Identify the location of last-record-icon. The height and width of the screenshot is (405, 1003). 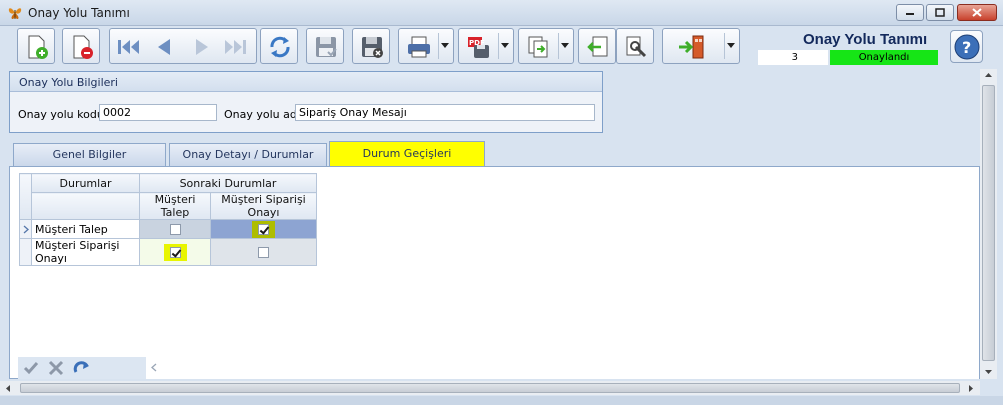
(236, 47).